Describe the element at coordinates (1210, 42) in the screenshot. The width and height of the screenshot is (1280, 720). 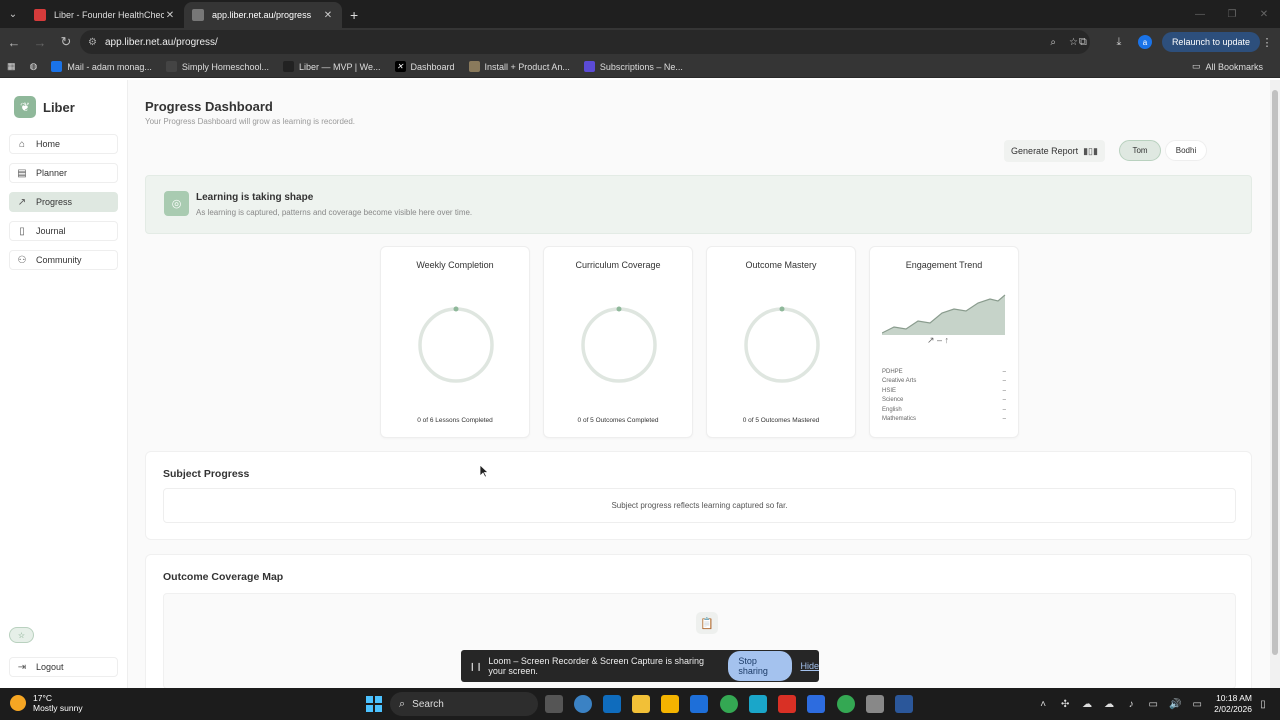
I see `relaunch-button: Relaunch to update` at that location.